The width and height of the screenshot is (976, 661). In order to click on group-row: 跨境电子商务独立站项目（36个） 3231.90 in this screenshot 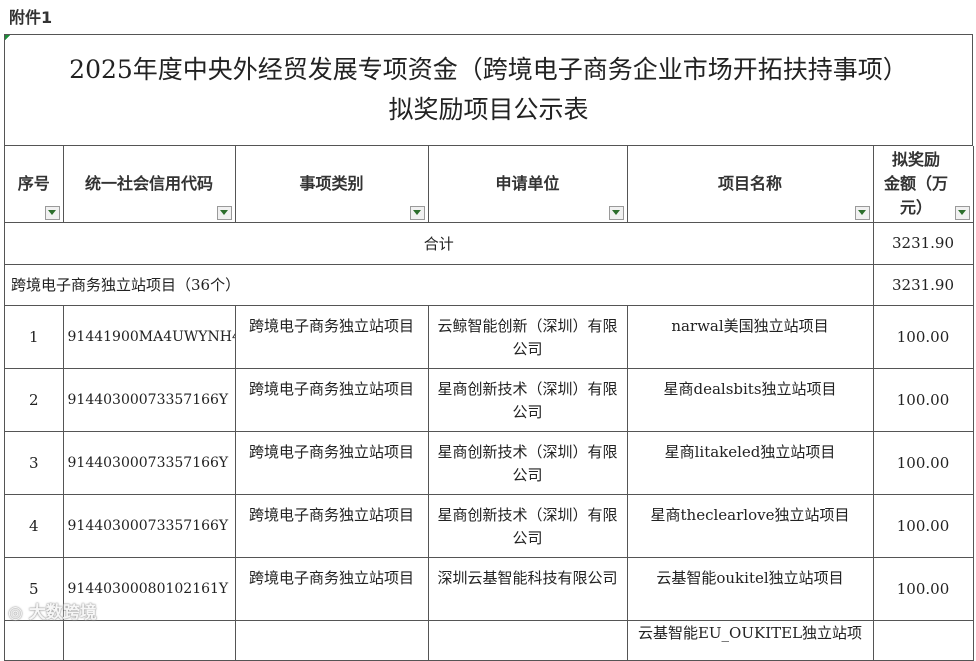, I will do `click(489, 285)`.